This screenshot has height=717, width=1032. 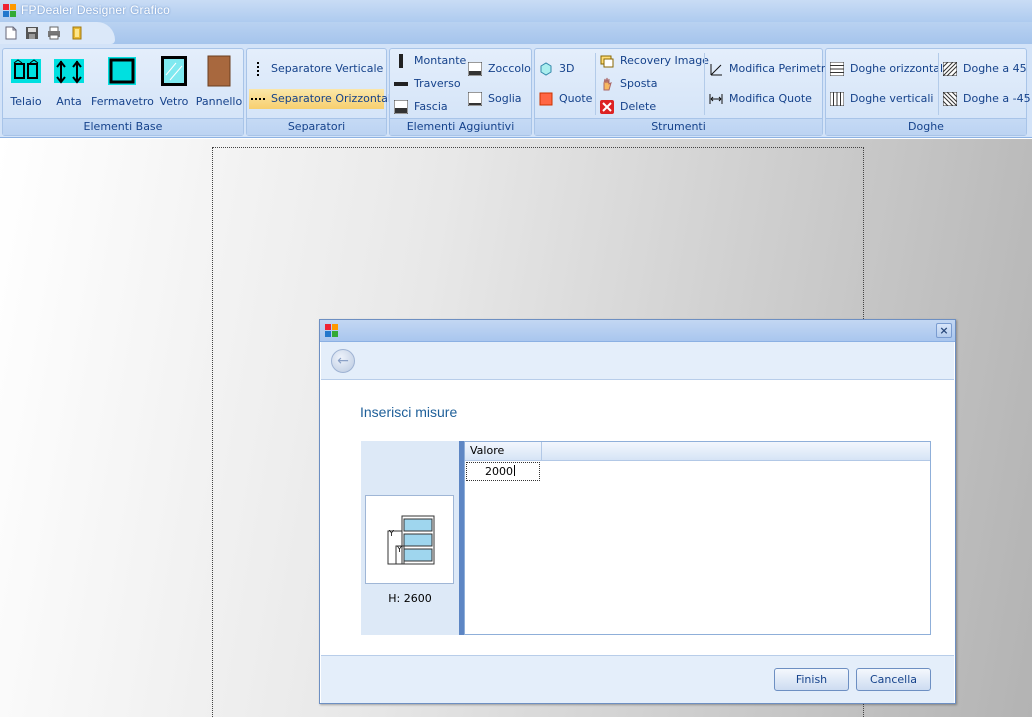 What do you see at coordinates (123, 126) in the screenshot?
I see `group-label: Elementi Base` at bounding box center [123, 126].